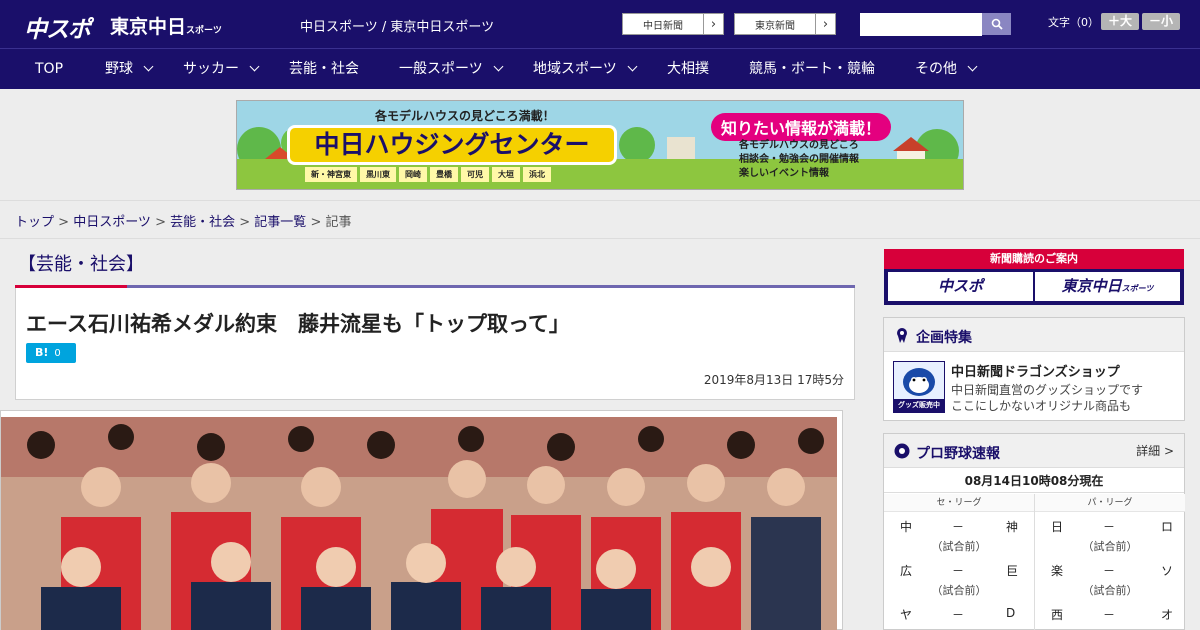  What do you see at coordinates (1034, 277) in the screenshot?
I see `subscription-box: 新聞購読のご案内 中スポ 東京中日スポーツ` at bounding box center [1034, 277].